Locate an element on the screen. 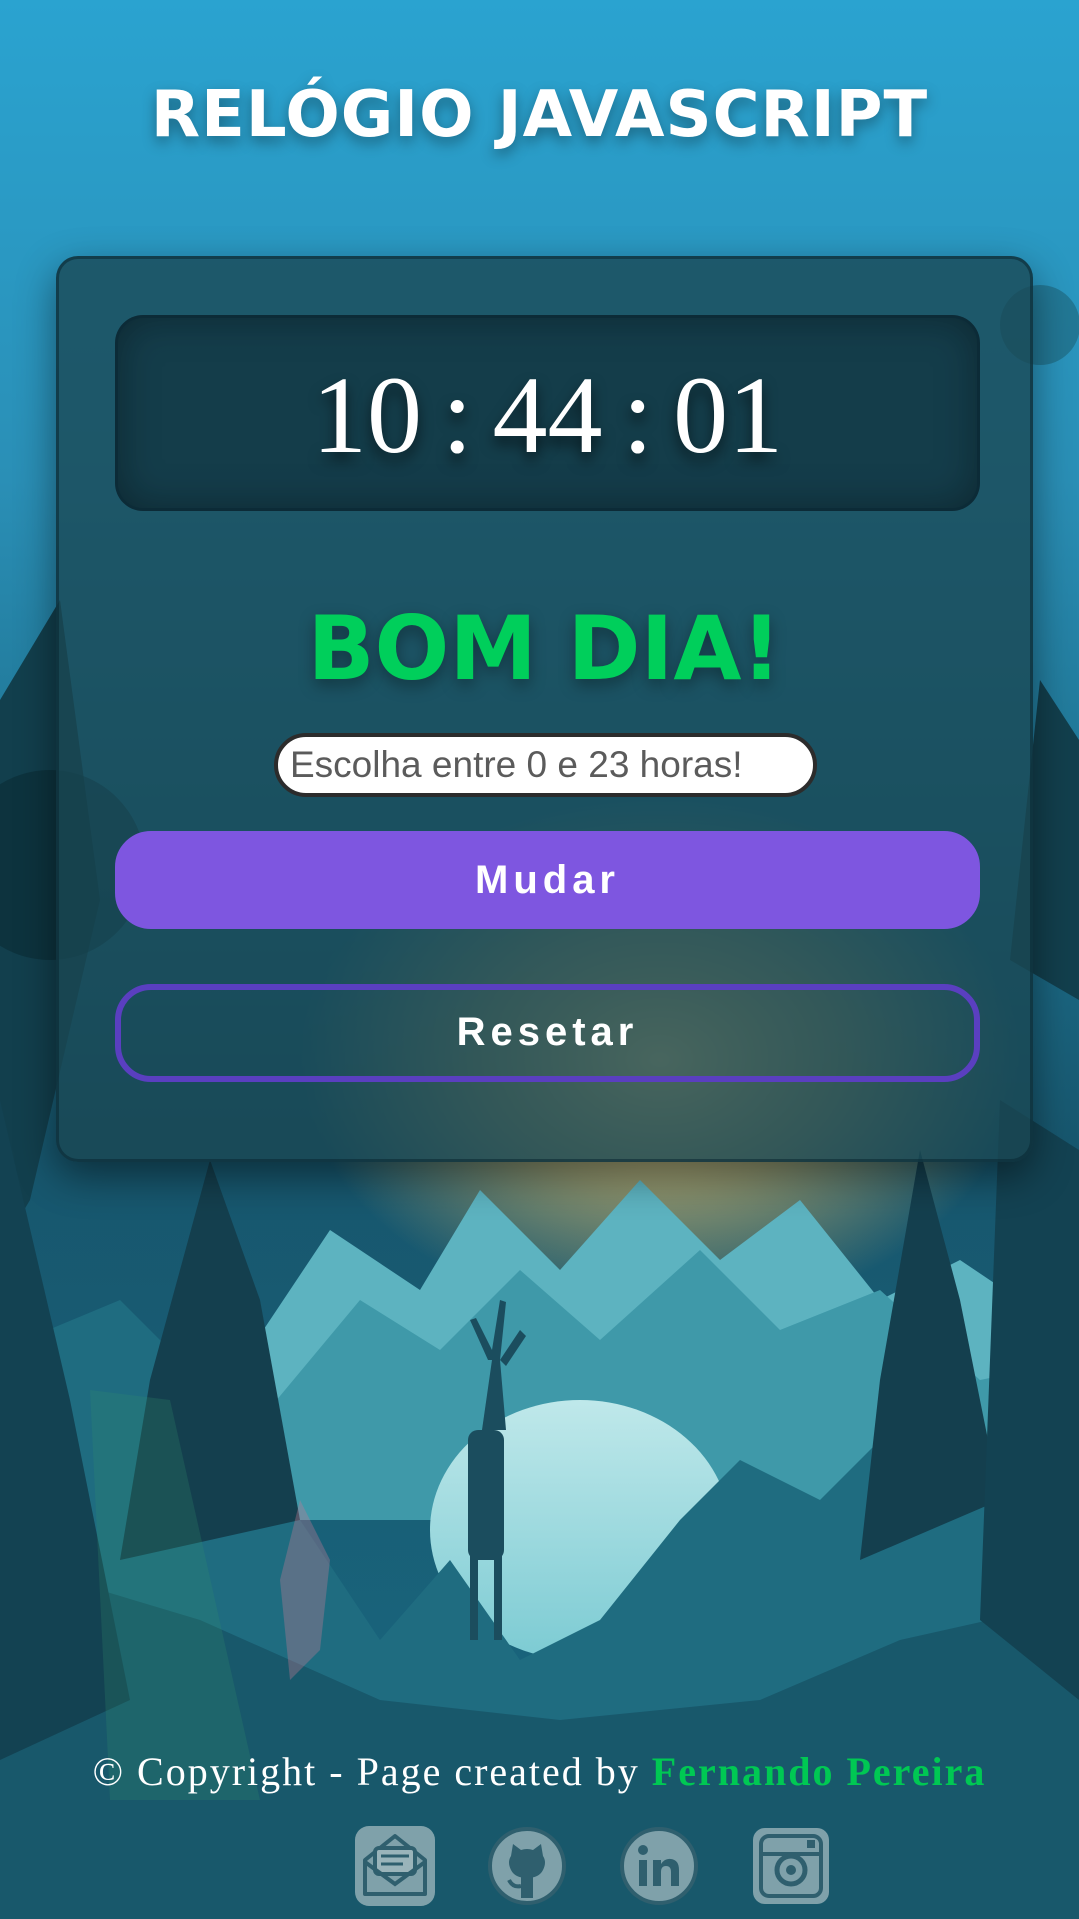 This screenshot has width=1079, height=1919. github-icon is located at coordinates (527, 1866).